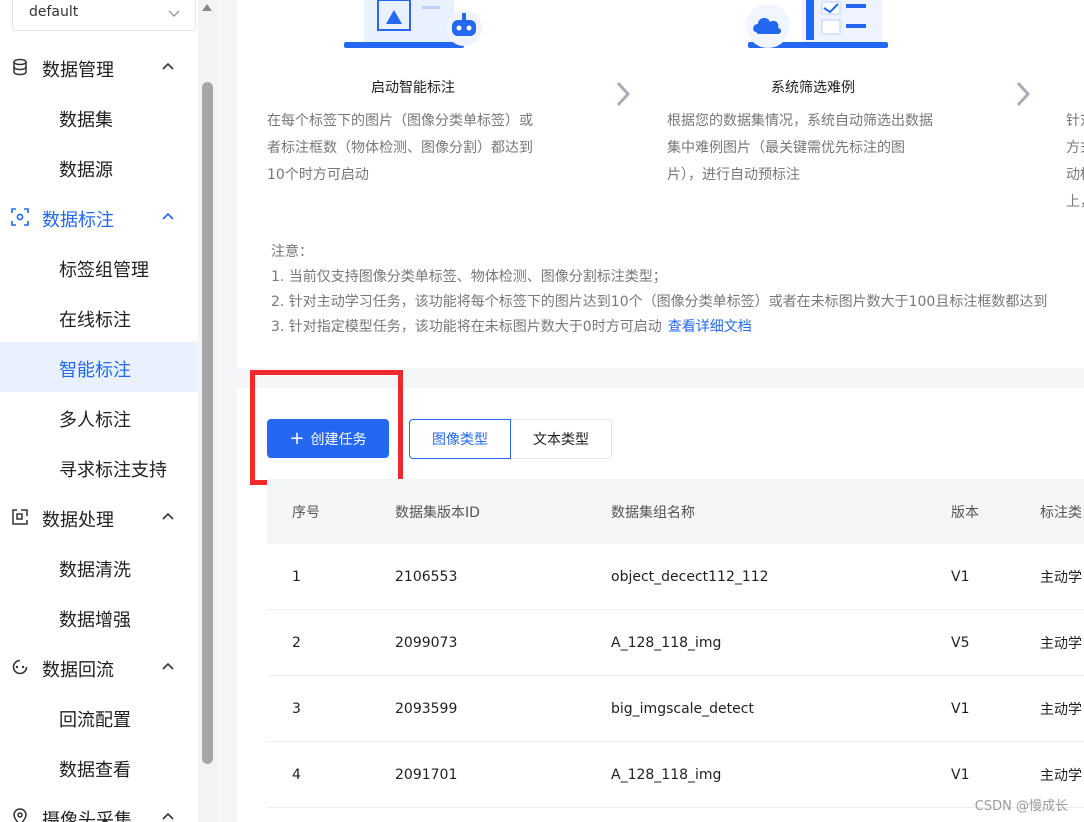  I want to click on sidebar-item-label: 标签组管理, so click(104, 270).